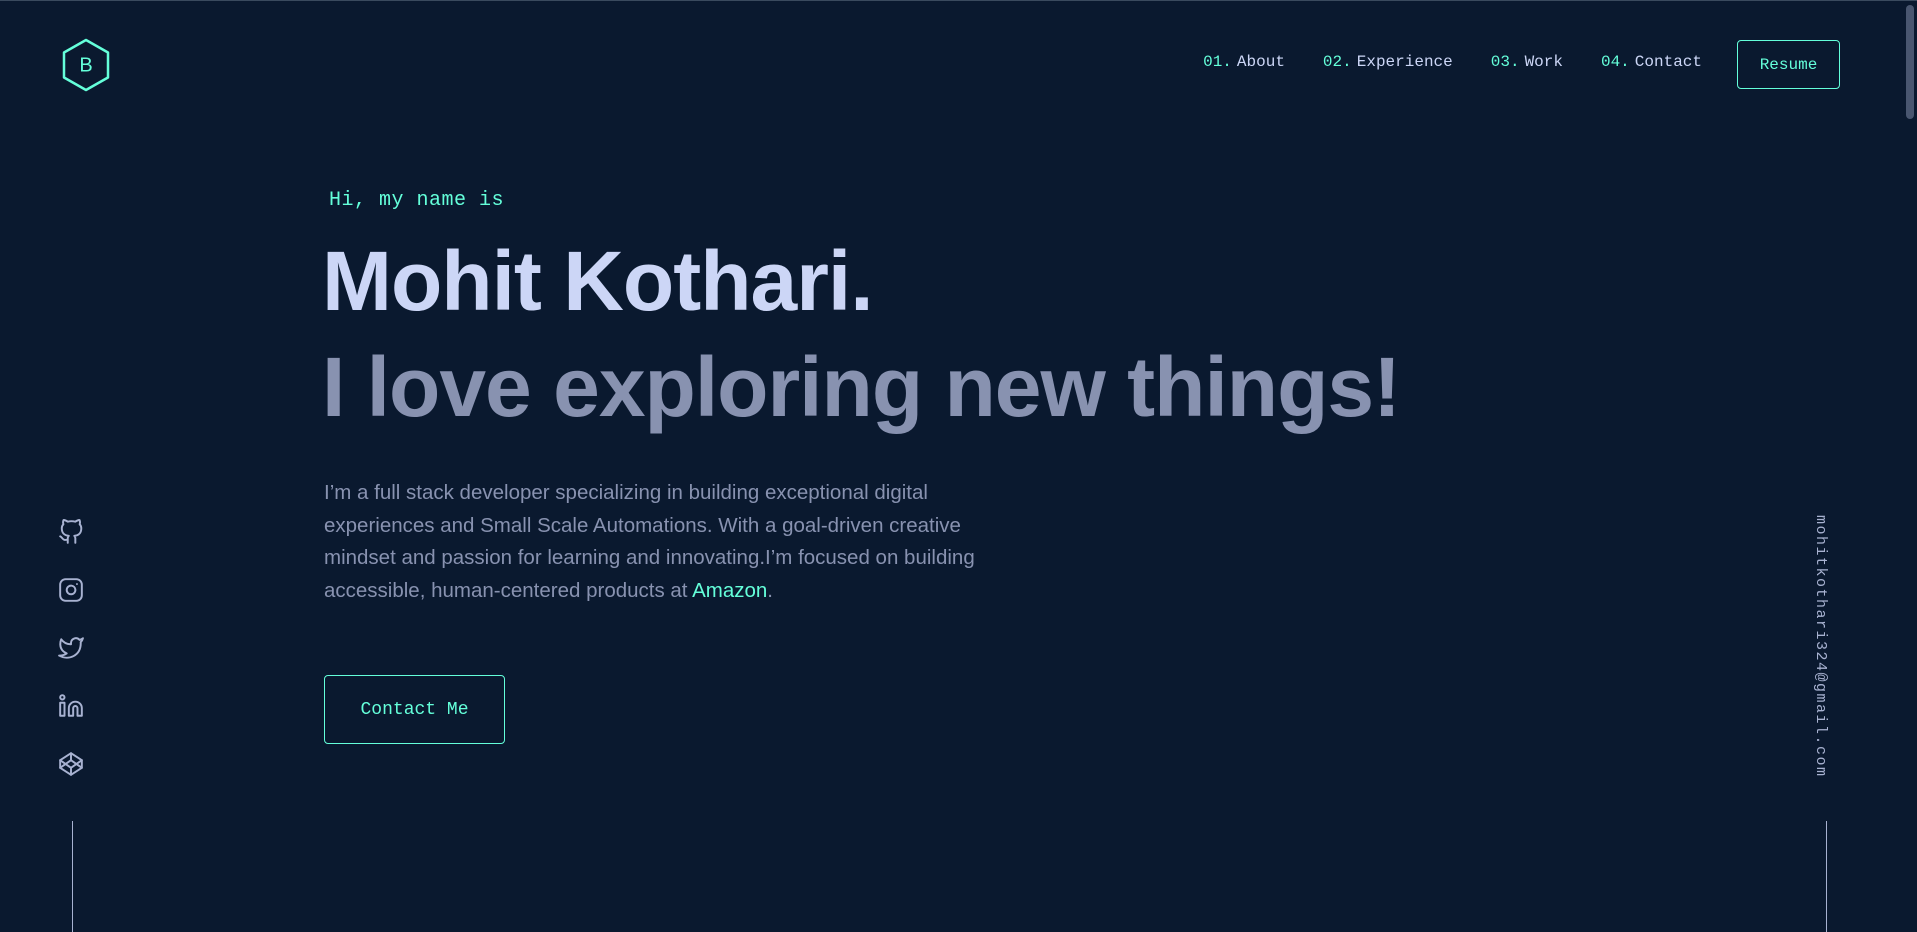 This screenshot has width=1917, height=932. What do you see at coordinates (770, 590) in the screenshot?
I see `bio-end: .` at bounding box center [770, 590].